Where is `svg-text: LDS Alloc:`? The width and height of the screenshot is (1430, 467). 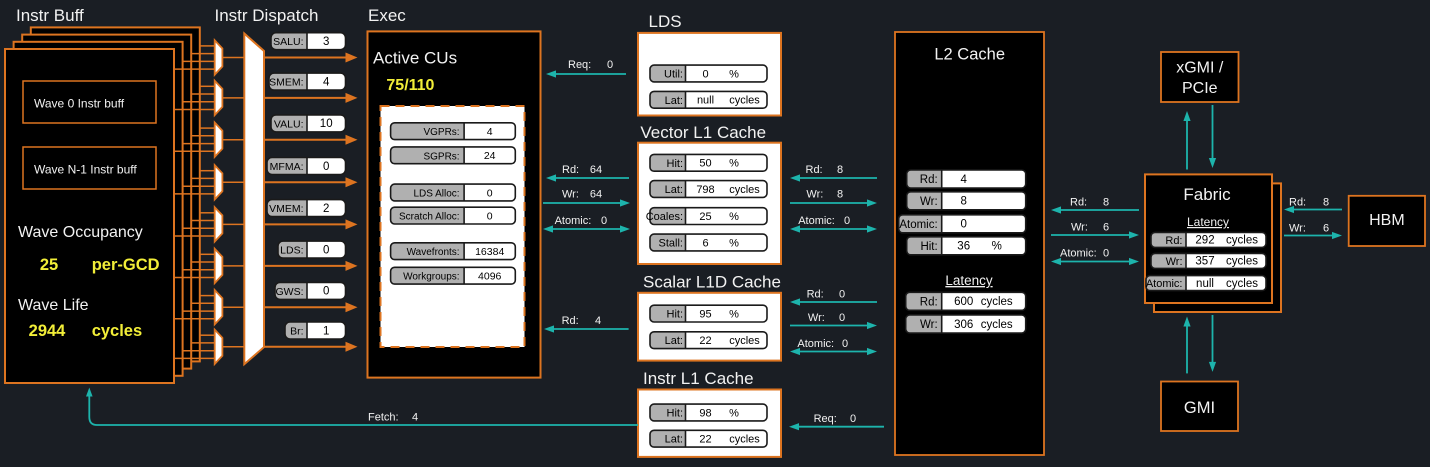 svg-text: LDS Alloc: is located at coordinates (436, 194).